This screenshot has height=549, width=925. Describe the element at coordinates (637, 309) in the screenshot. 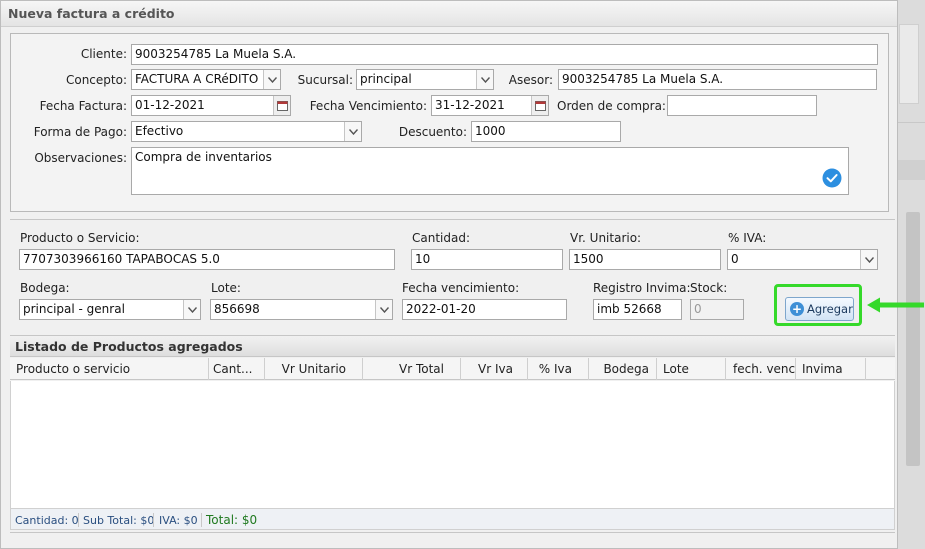

I see `registro-invima-input: imb 52668` at that location.